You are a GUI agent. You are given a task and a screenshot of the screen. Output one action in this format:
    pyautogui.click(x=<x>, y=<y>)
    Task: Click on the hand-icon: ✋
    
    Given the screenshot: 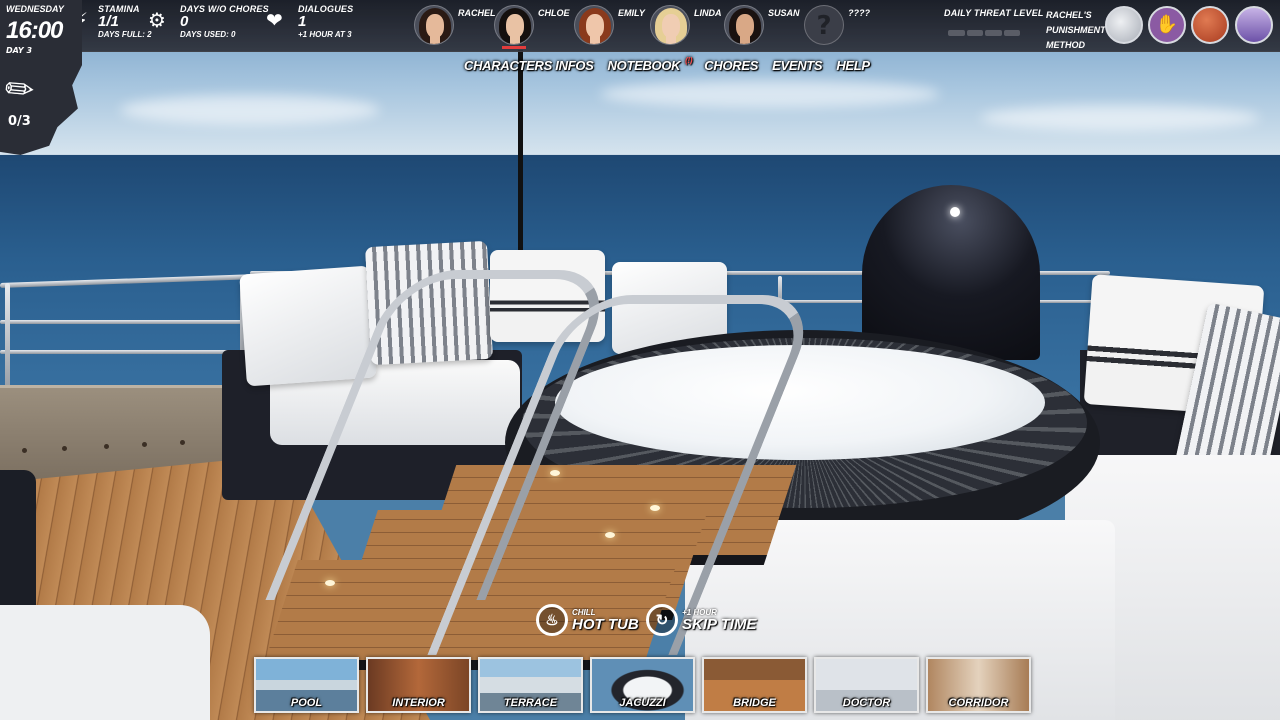 What is the action you would take?
    pyautogui.click(x=1167, y=25)
    